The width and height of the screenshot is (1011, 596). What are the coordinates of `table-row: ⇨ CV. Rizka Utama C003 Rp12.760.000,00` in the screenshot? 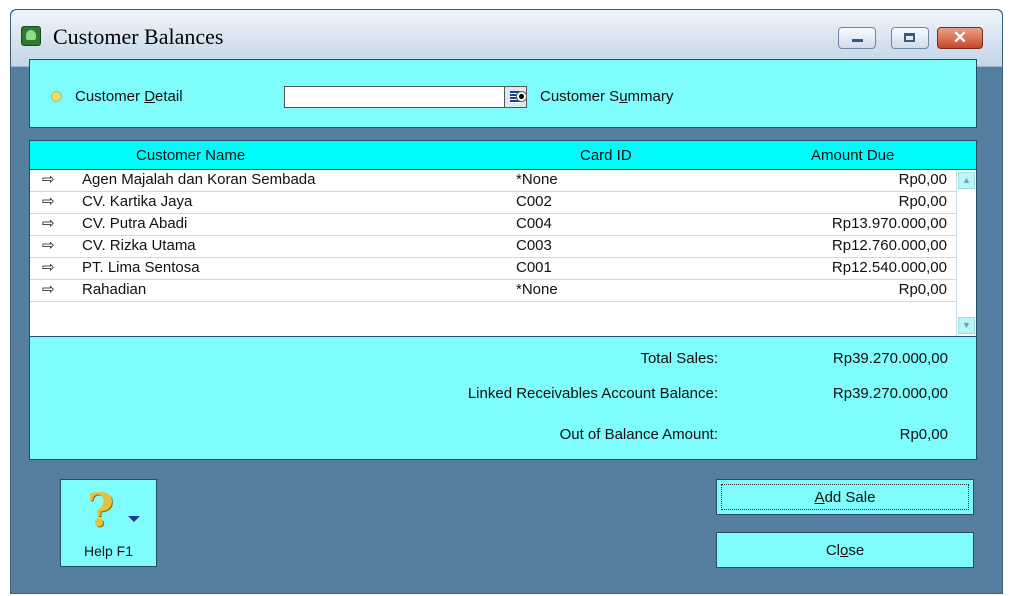 It's located at (493, 247).